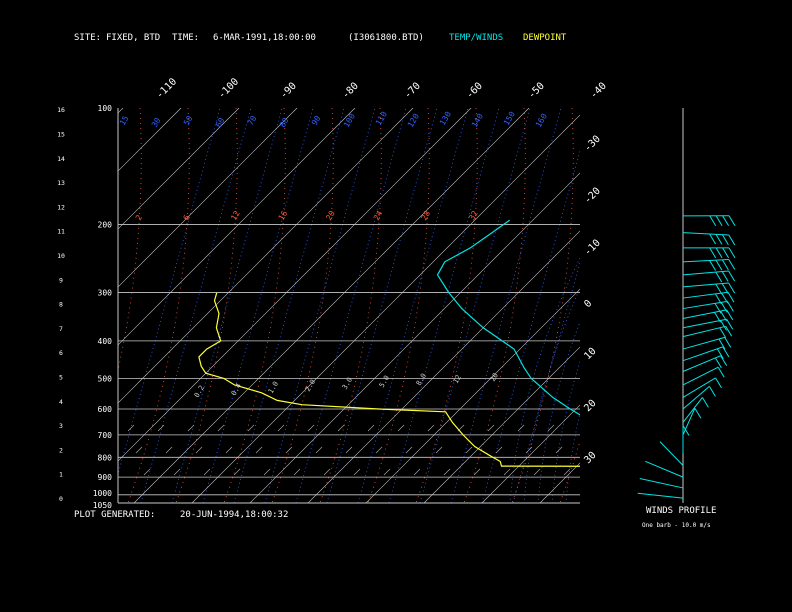 This screenshot has width=792, height=612. Describe the element at coordinates (105, 378) in the screenshot. I see `pressure-label: 500` at that location.